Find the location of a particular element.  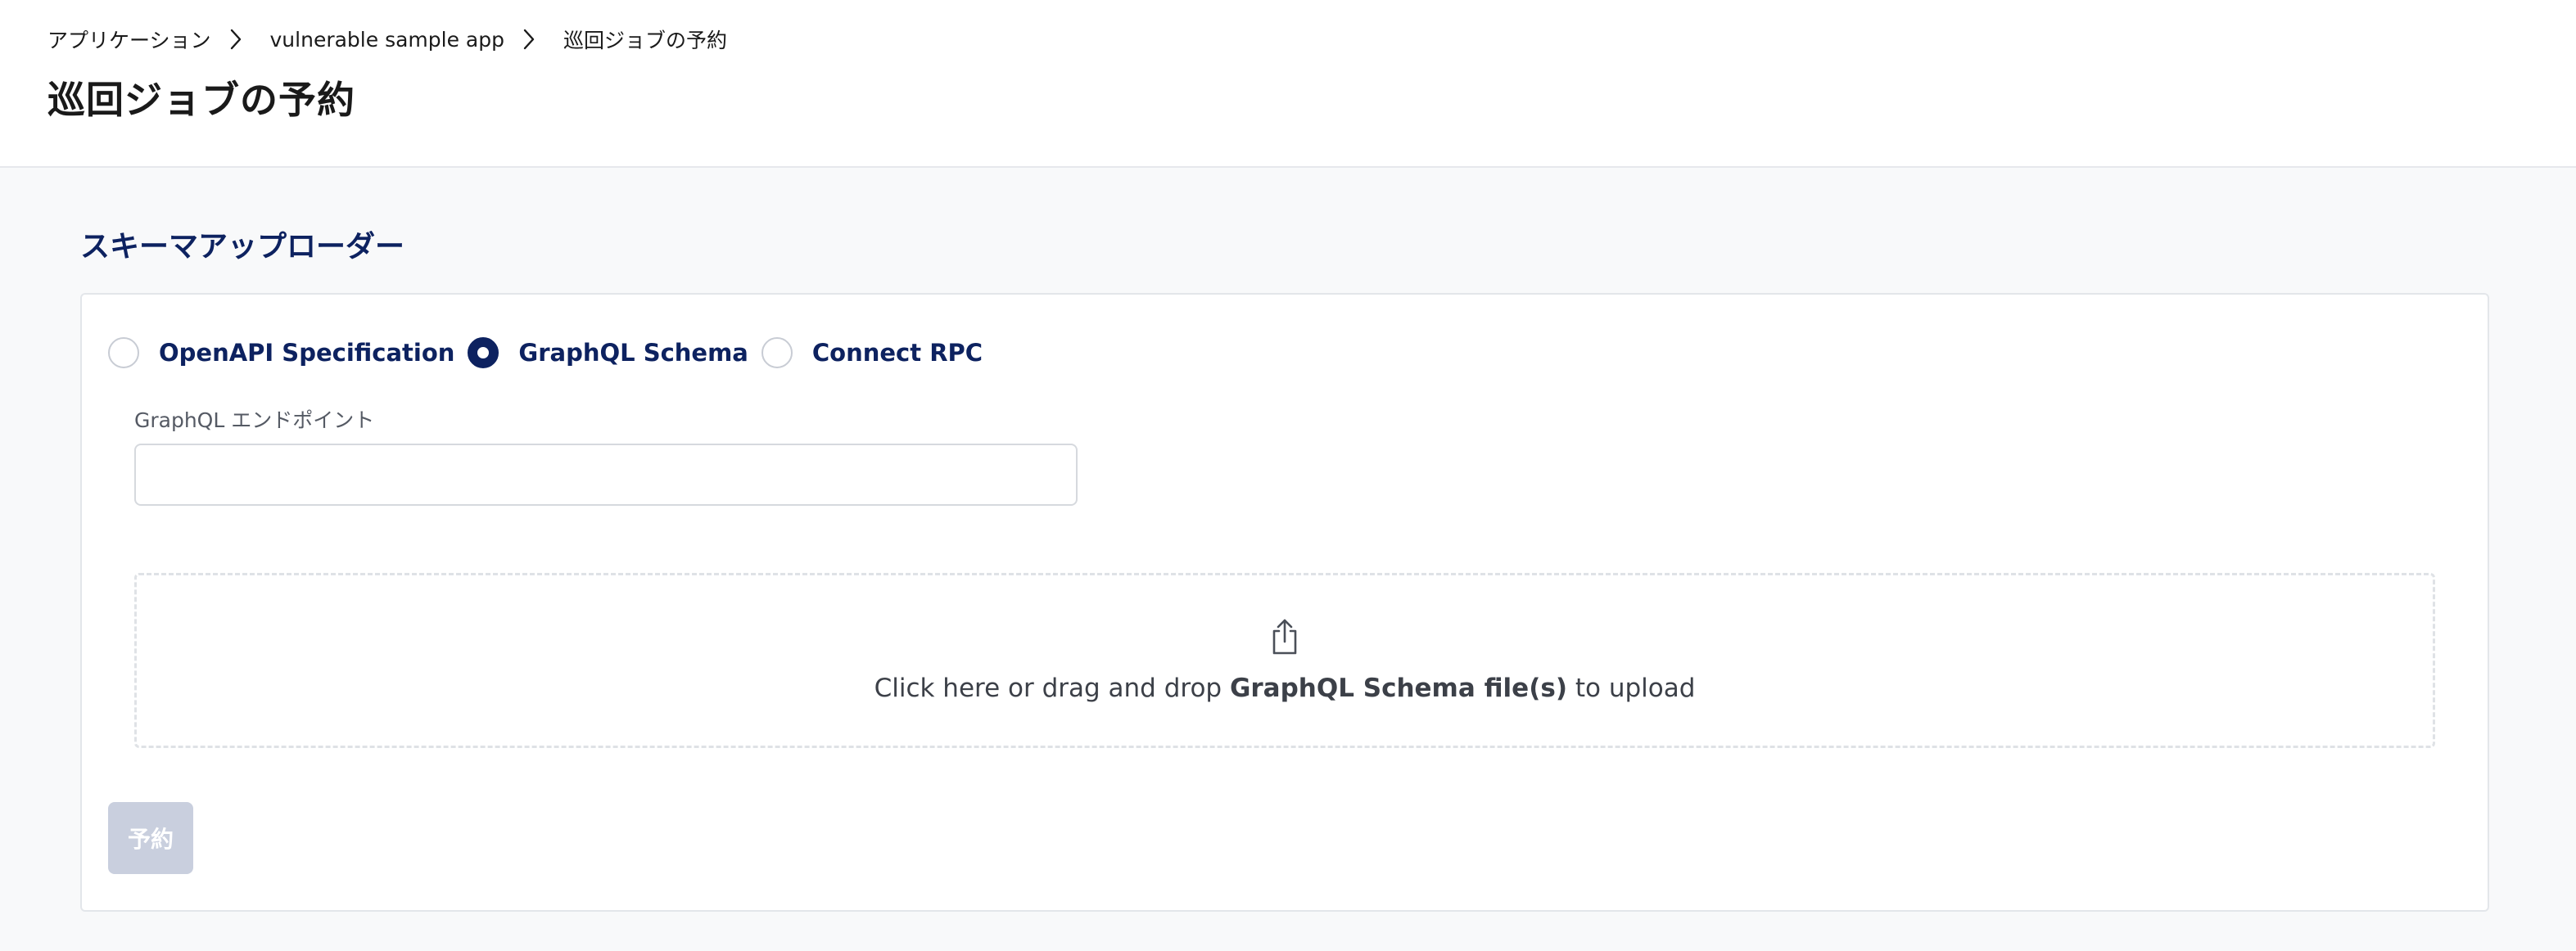

upload-text-before: Click here or drag and drop is located at coordinates (1052, 688).